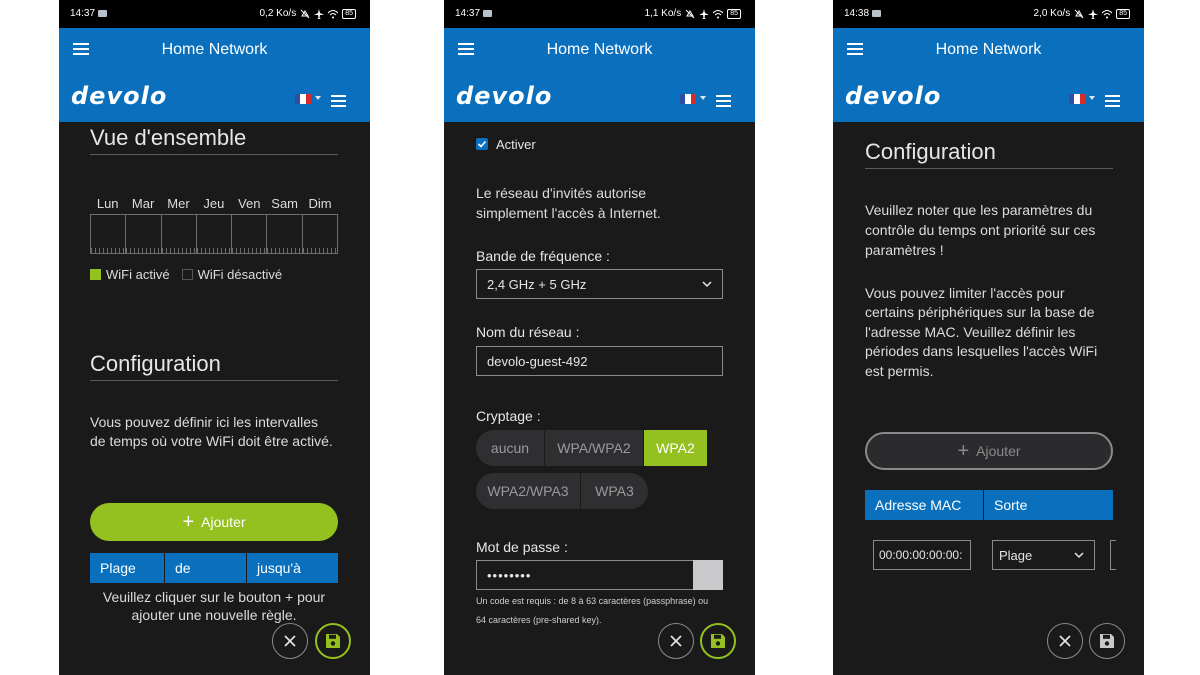  What do you see at coordinates (979, 210) in the screenshot?
I see `priority-note-line: Veuillez noter que les paramètres du` at bounding box center [979, 210].